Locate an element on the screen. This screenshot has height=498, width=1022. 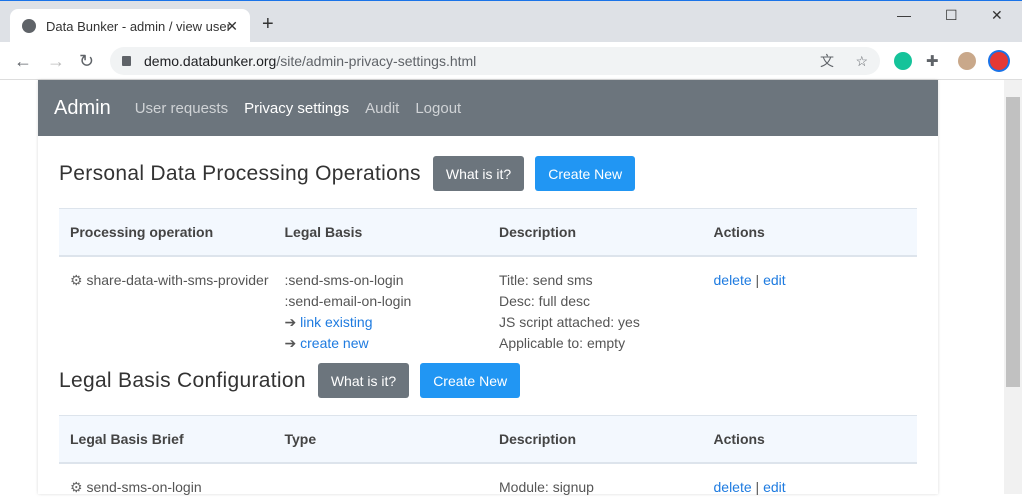
desc-line: Title: send sms is located at coordinates (546, 279).